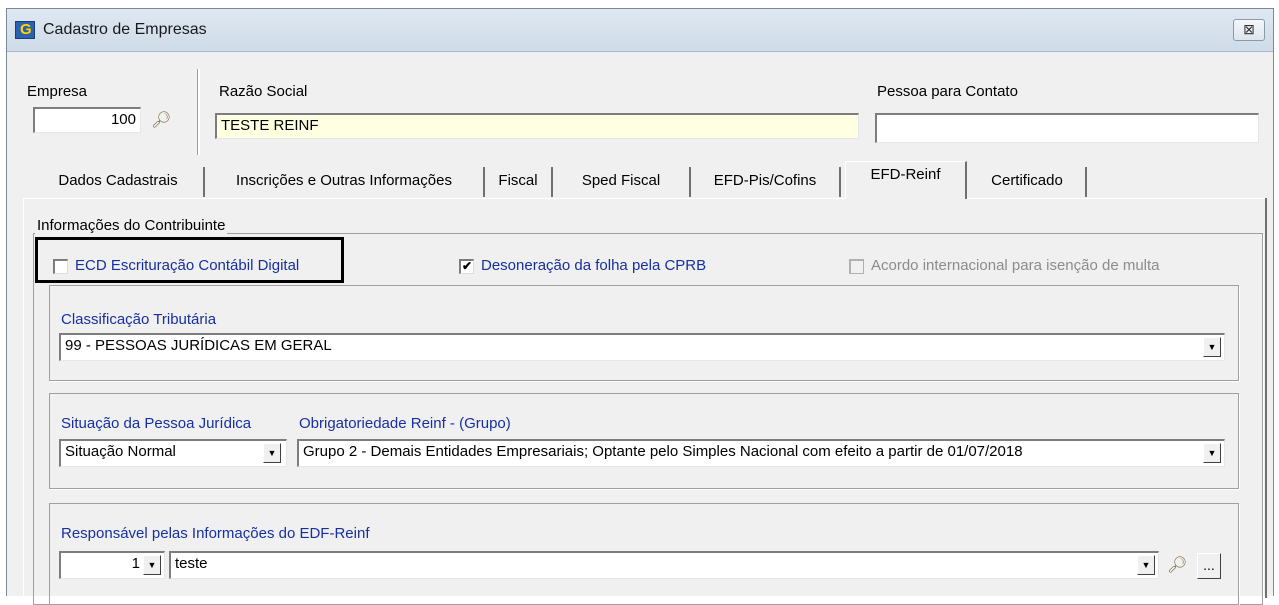  I want to click on tab-efd-reinf: EFD-Reinf, so click(906, 180).